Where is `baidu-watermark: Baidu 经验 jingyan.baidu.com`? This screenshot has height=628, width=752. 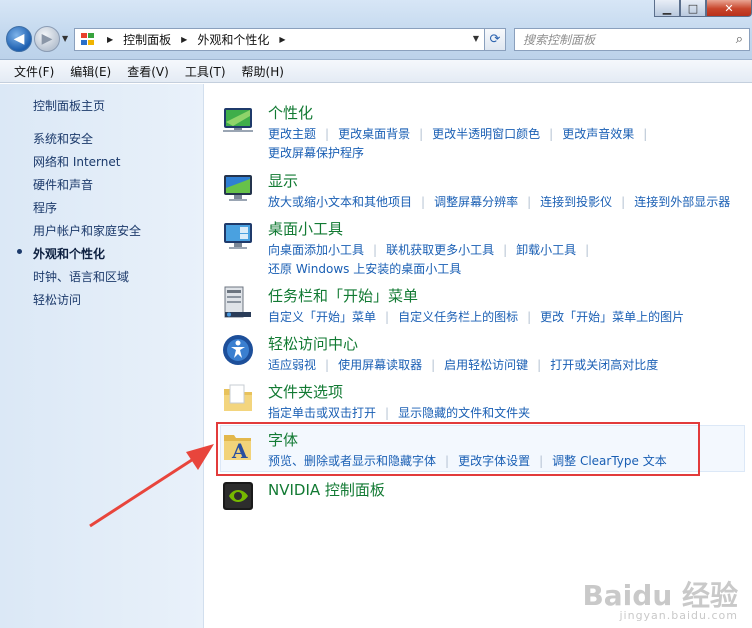 baidu-watermark: Baidu 经验 jingyan.baidu.com is located at coordinates (660, 602).